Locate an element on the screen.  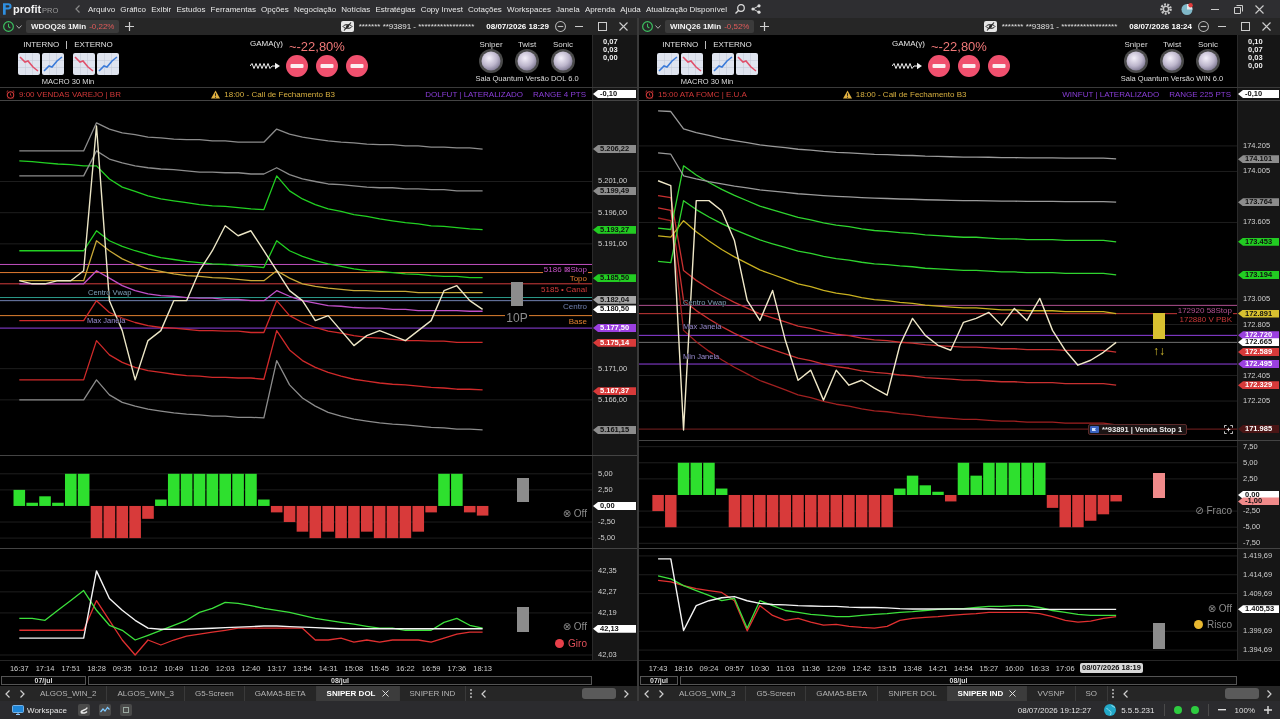
menu-item: Workspaces is located at coordinates (529, 9).